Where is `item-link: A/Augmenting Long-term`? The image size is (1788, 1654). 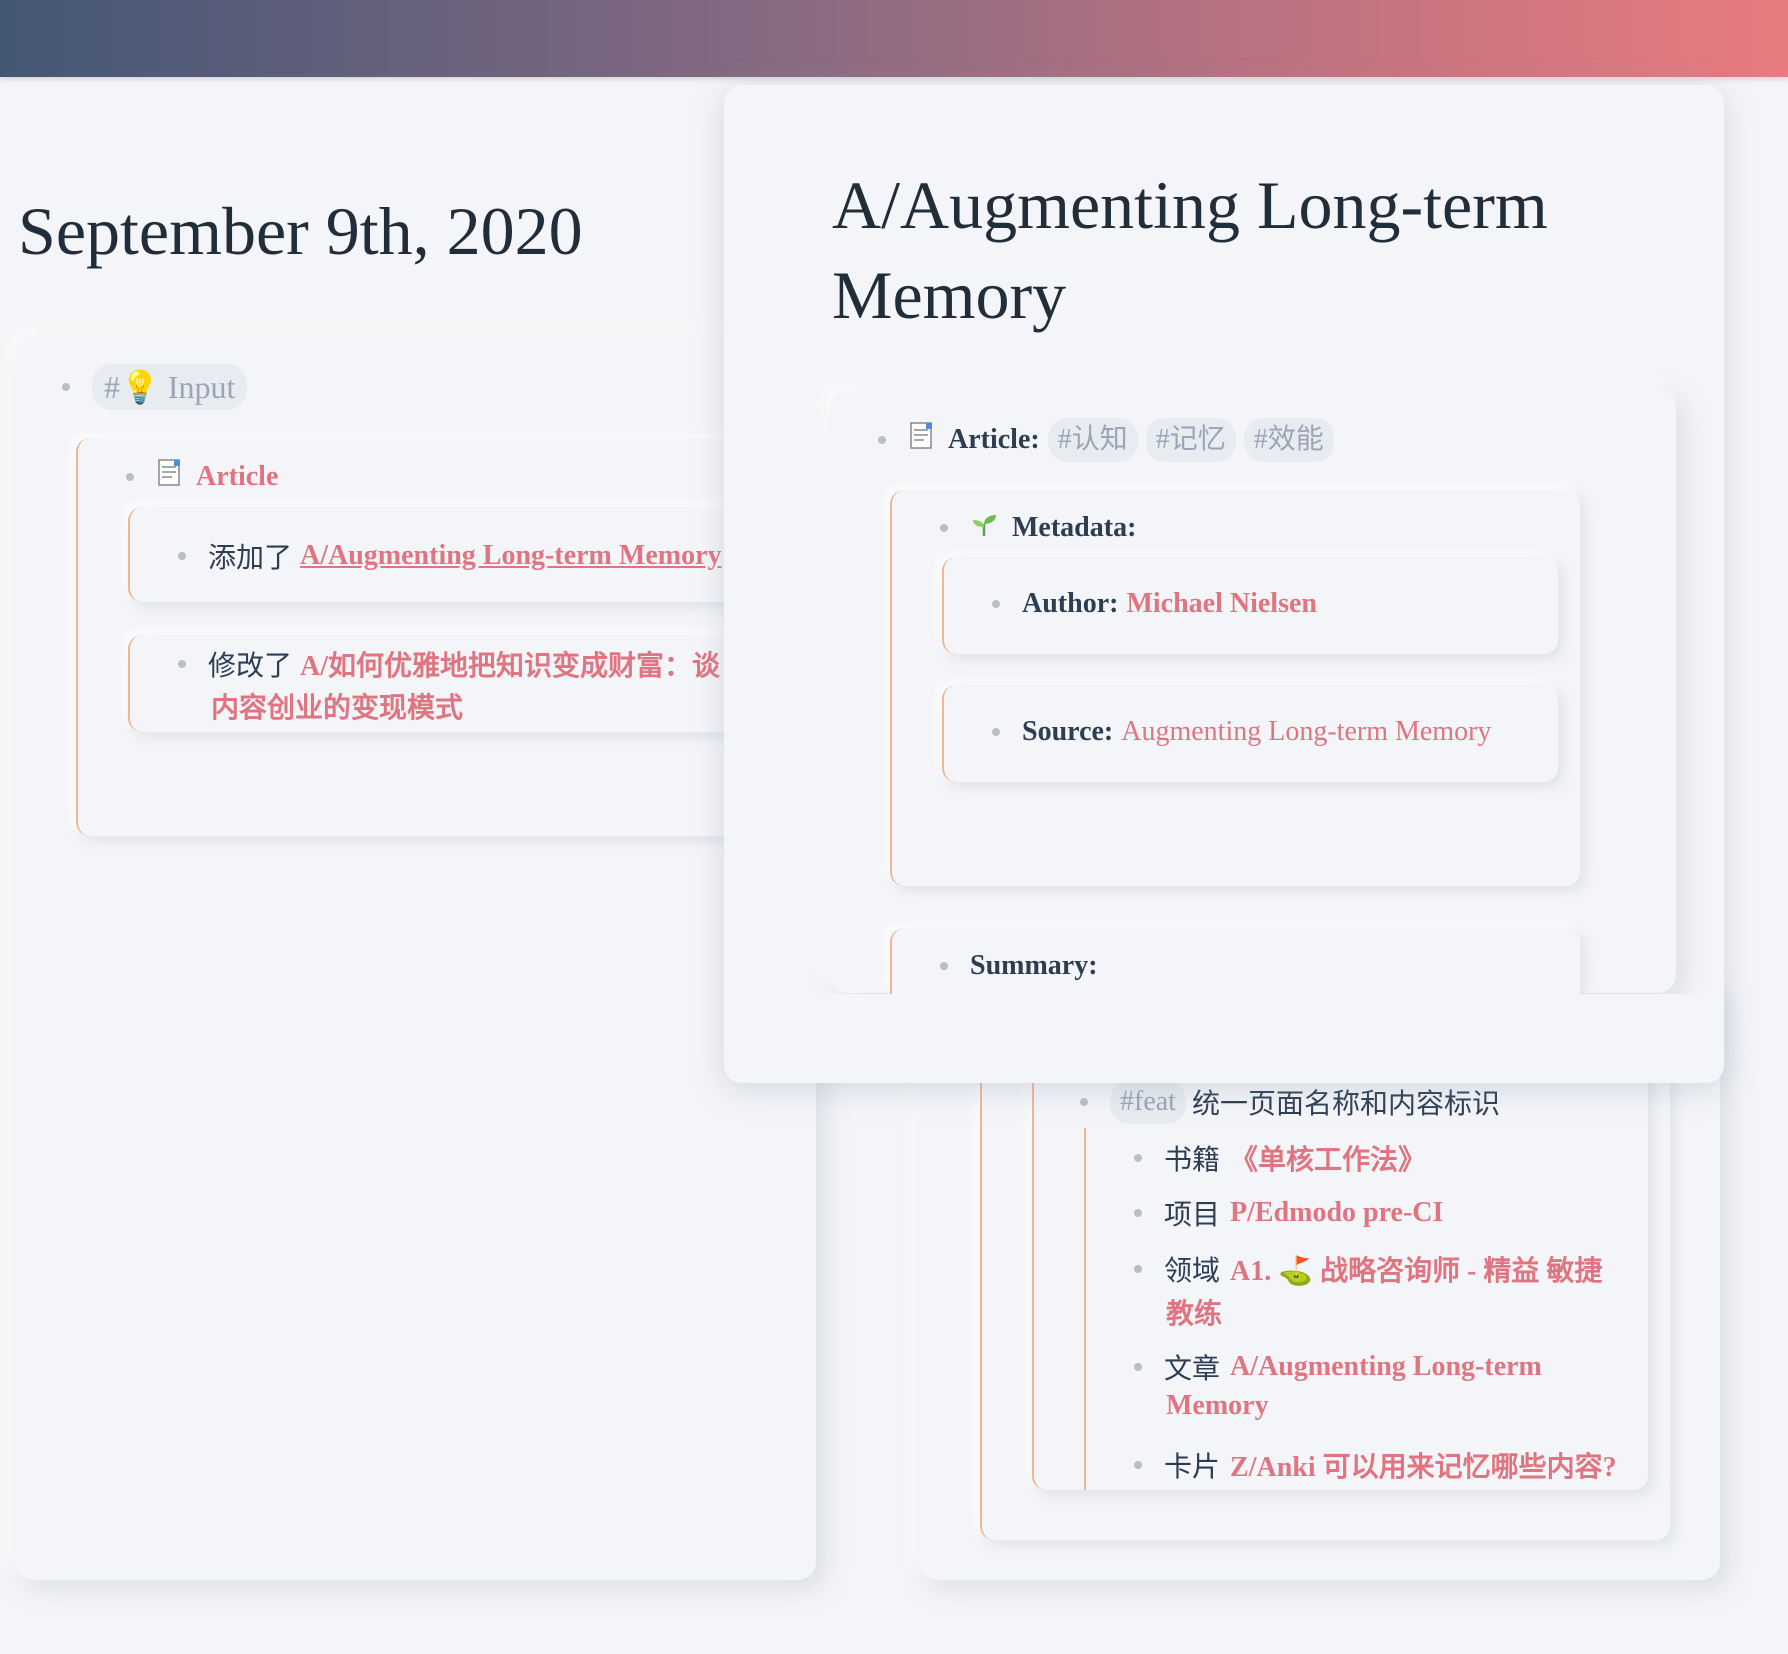 item-link: A/Augmenting Long-term is located at coordinates (1386, 1367).